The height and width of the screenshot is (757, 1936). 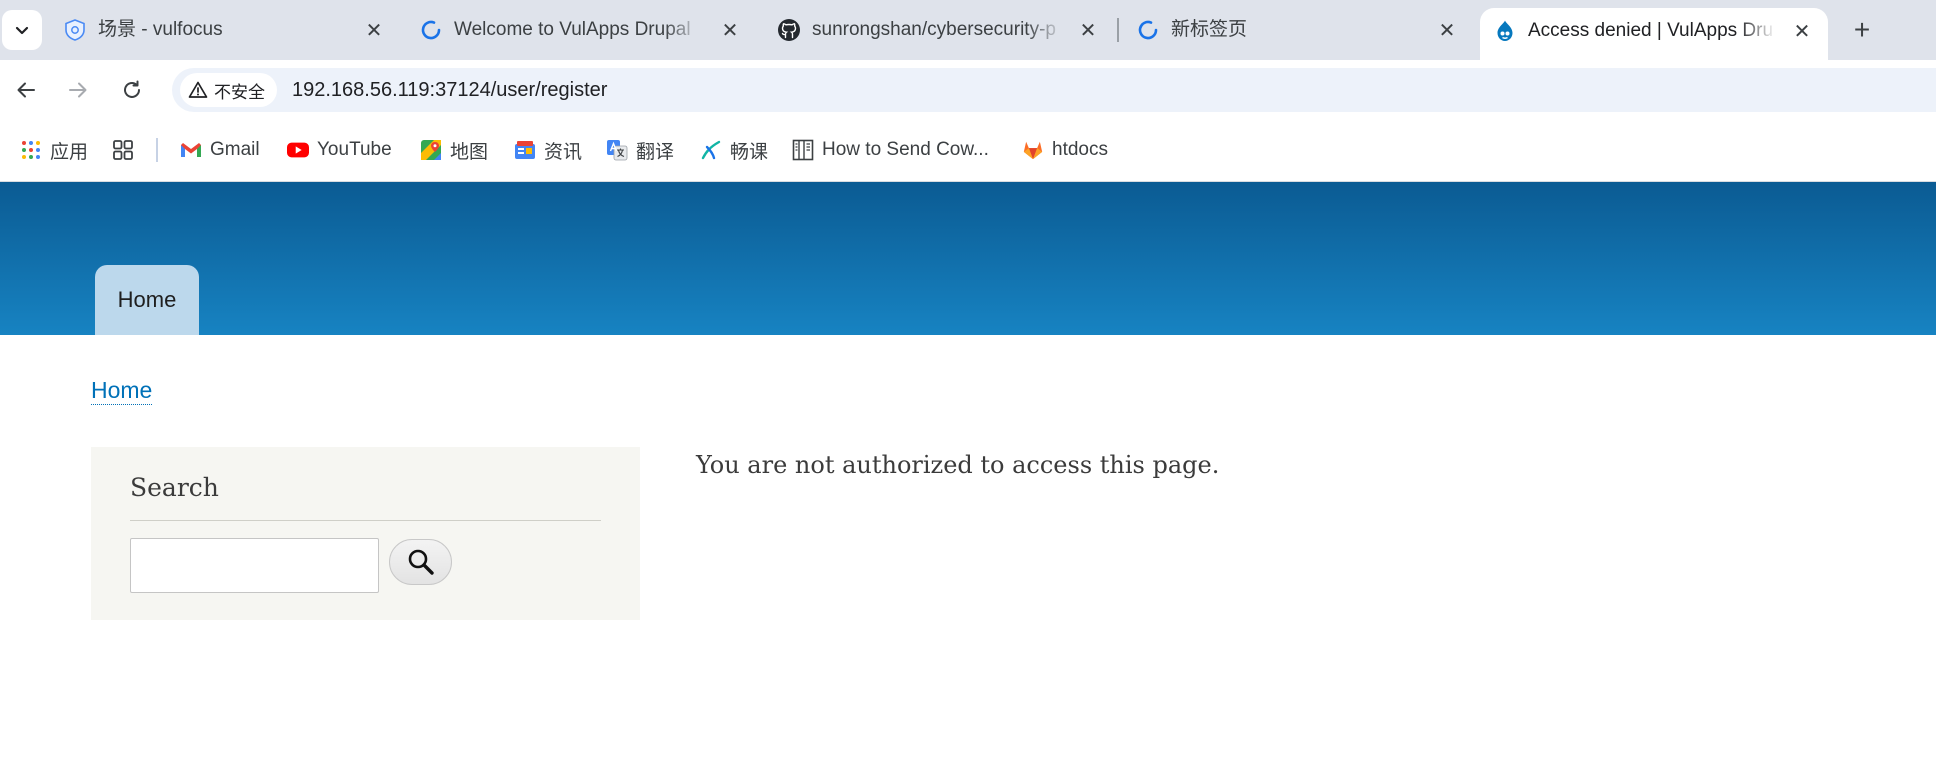 I want to click on drupal-icon, so click(x=1505, y=31).